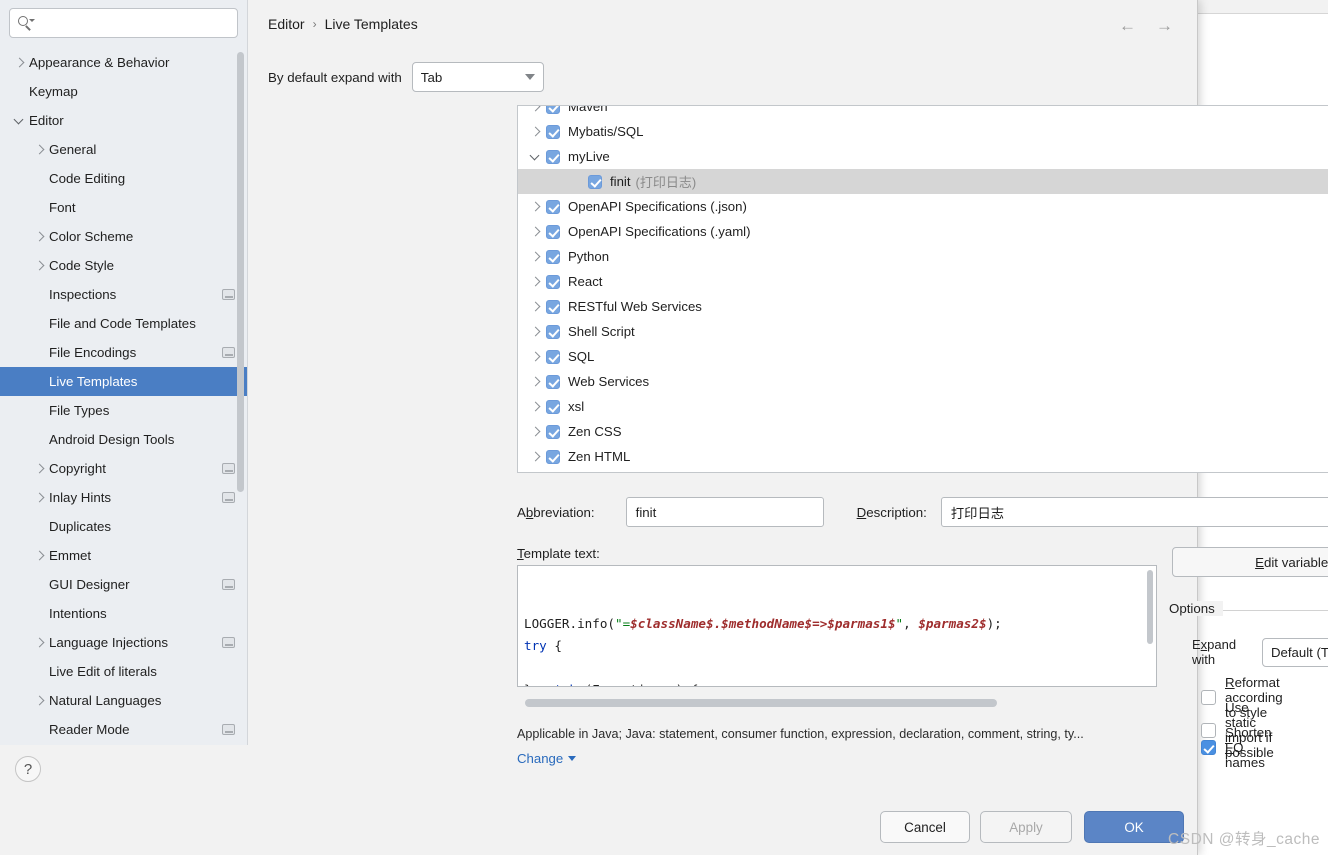 Image resolution: width=1328 pixels, height=855 pixels. What do you see at coordinates (123, 497) in the screenshot?
I see `sidebar-item-inlay-hints: Inlay Hints` at bounding box center [123, 497].